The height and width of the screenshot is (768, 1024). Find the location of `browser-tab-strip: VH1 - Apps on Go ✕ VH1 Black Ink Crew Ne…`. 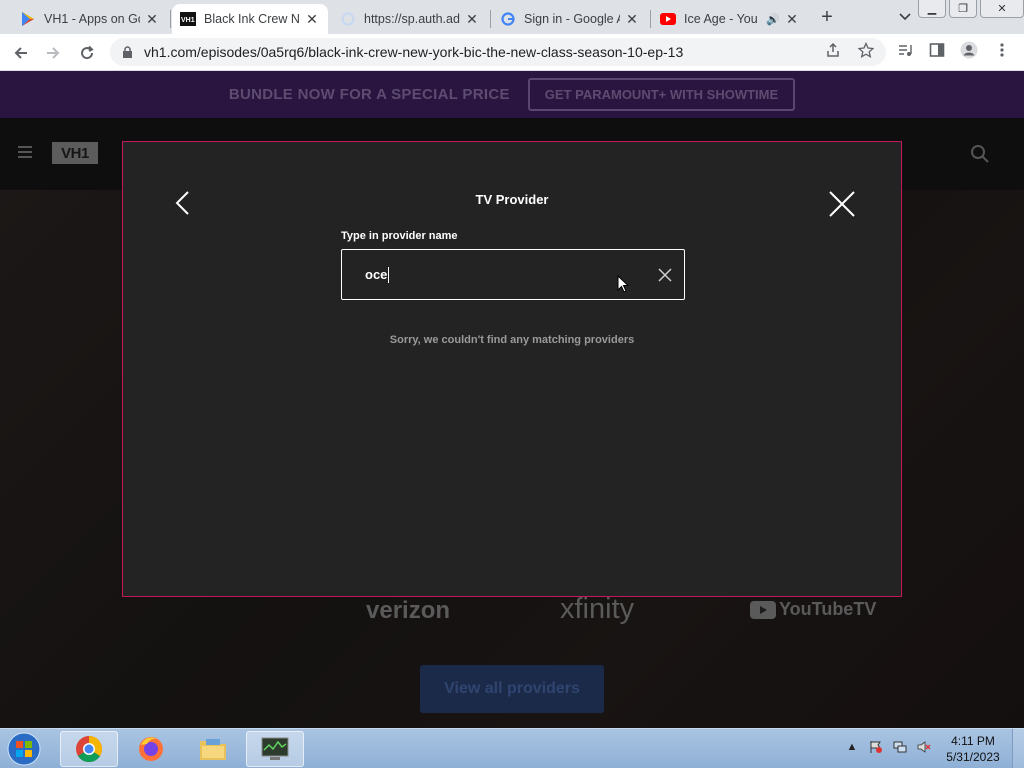

browser-tab-strip: VH1 - Apps on Go ✕ VH1 Black Ink Crew Ne… is located at coordinates (512, 17).